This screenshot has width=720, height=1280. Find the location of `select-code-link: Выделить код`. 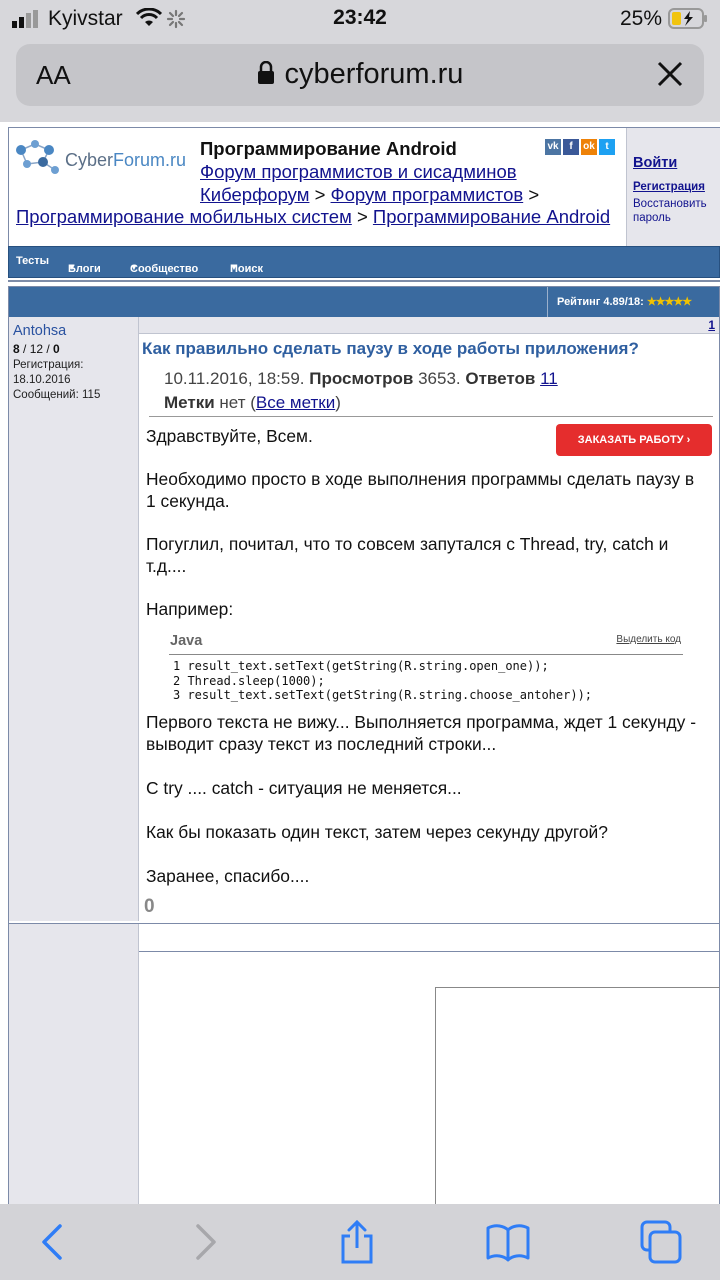

select-code-link: Выделить код is located at coordinates (648, 639).